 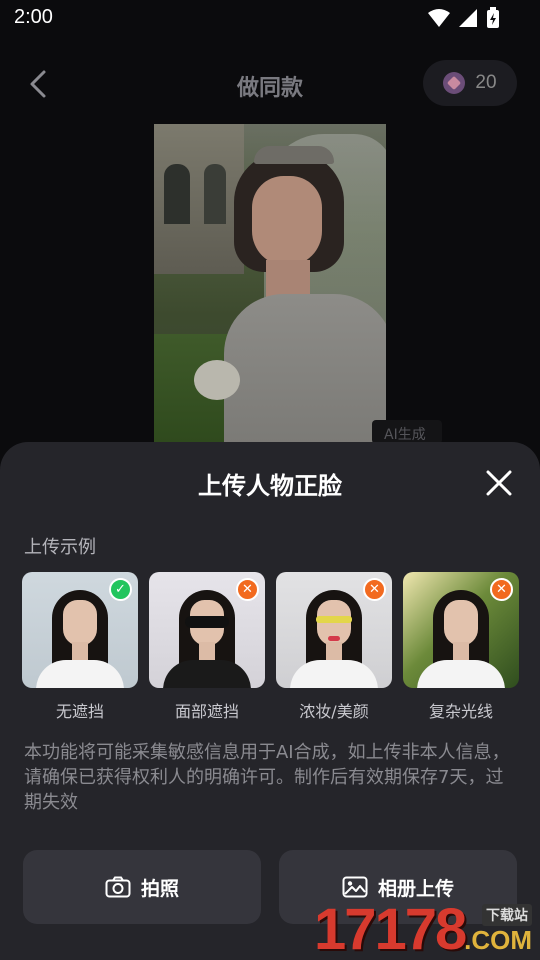 I want to click on preview-dress, so click(x=305, y=368).